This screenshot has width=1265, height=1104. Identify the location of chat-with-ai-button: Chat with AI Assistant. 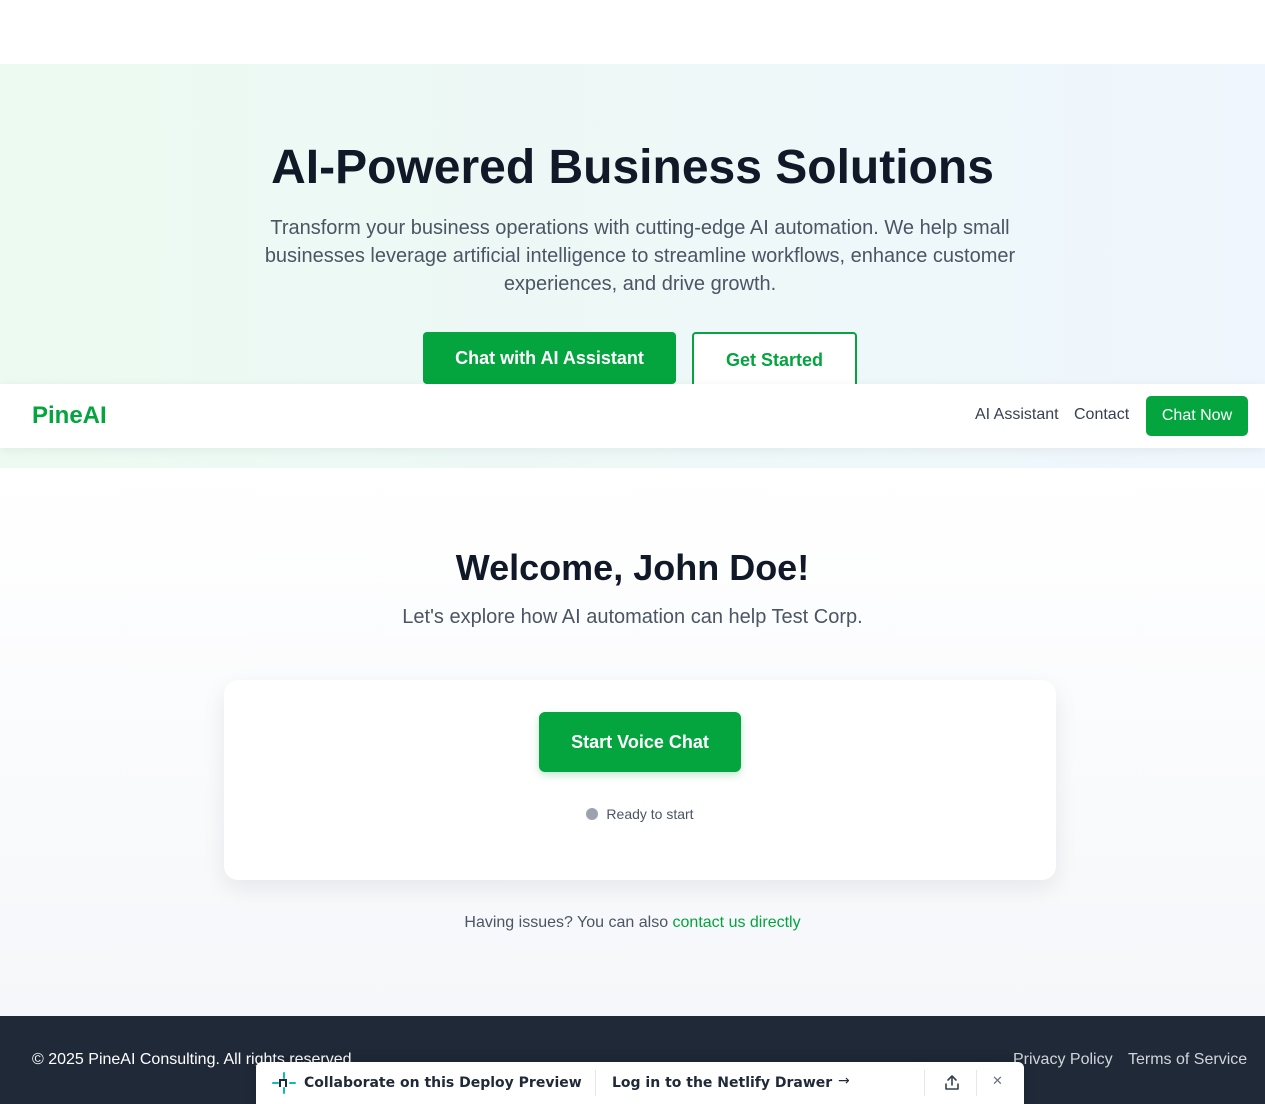
(549, 358).